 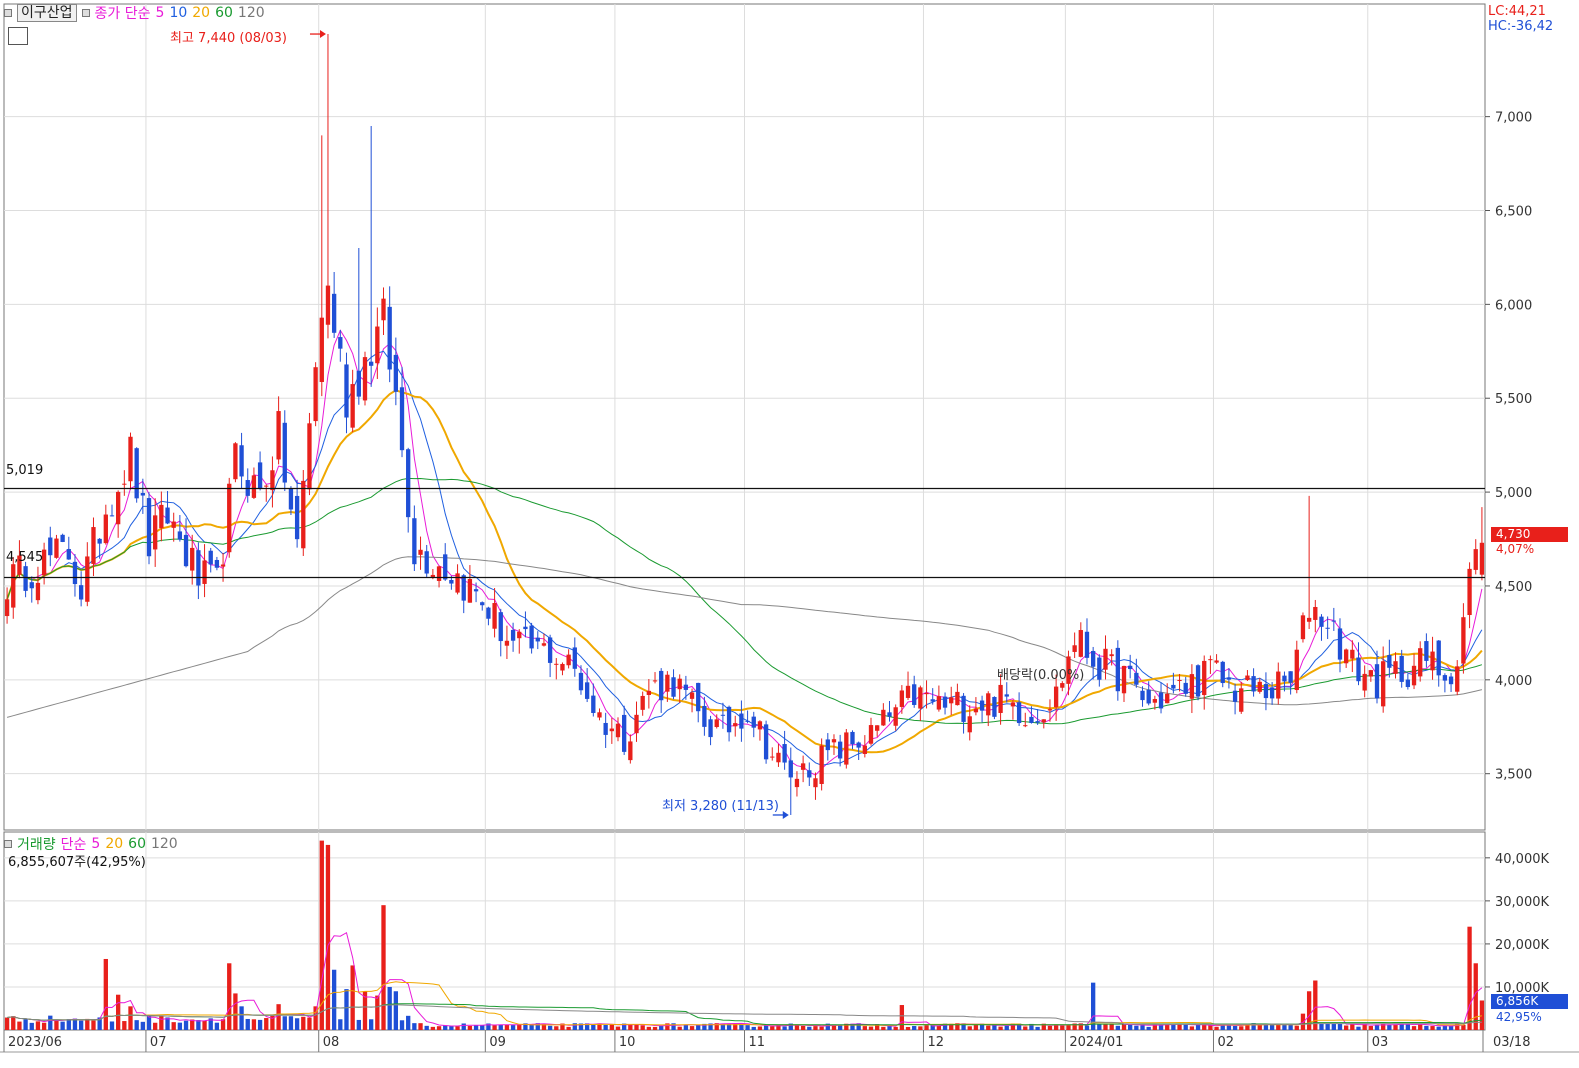 What do you see at coordinates (1513, 587) in the screenshot?
I see `price-tick-label: 4,500` at bounding box center [1513, 587].